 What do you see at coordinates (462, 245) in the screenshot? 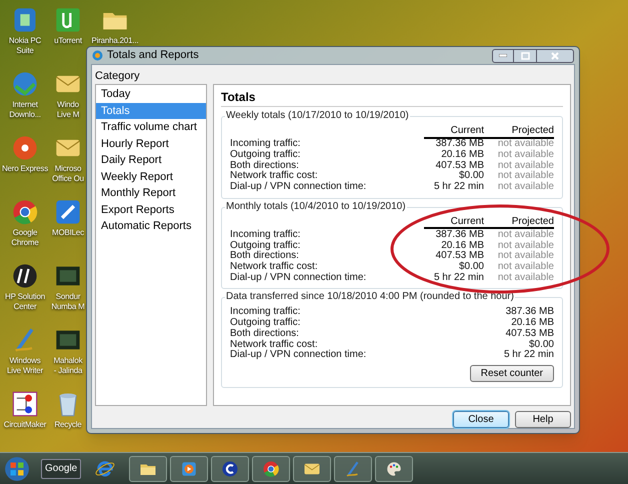
I see `value-cell-text: 20.16 MB` at bounding box center [462, 245].